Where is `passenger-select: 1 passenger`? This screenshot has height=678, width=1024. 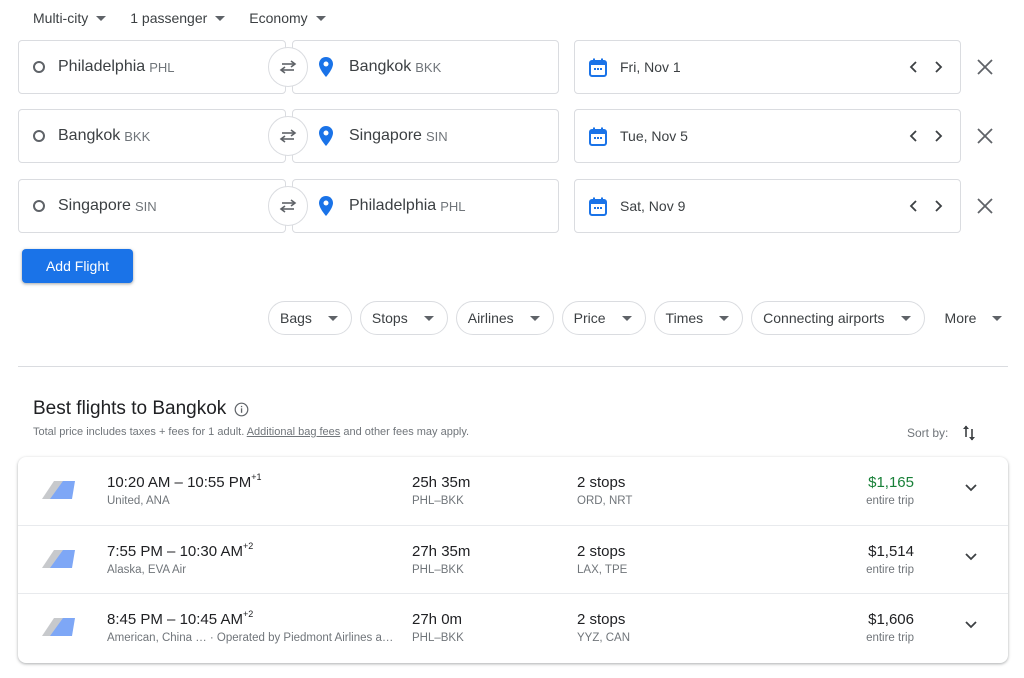 passenger-select: 1 passenger is located at coordinates (178, 18).